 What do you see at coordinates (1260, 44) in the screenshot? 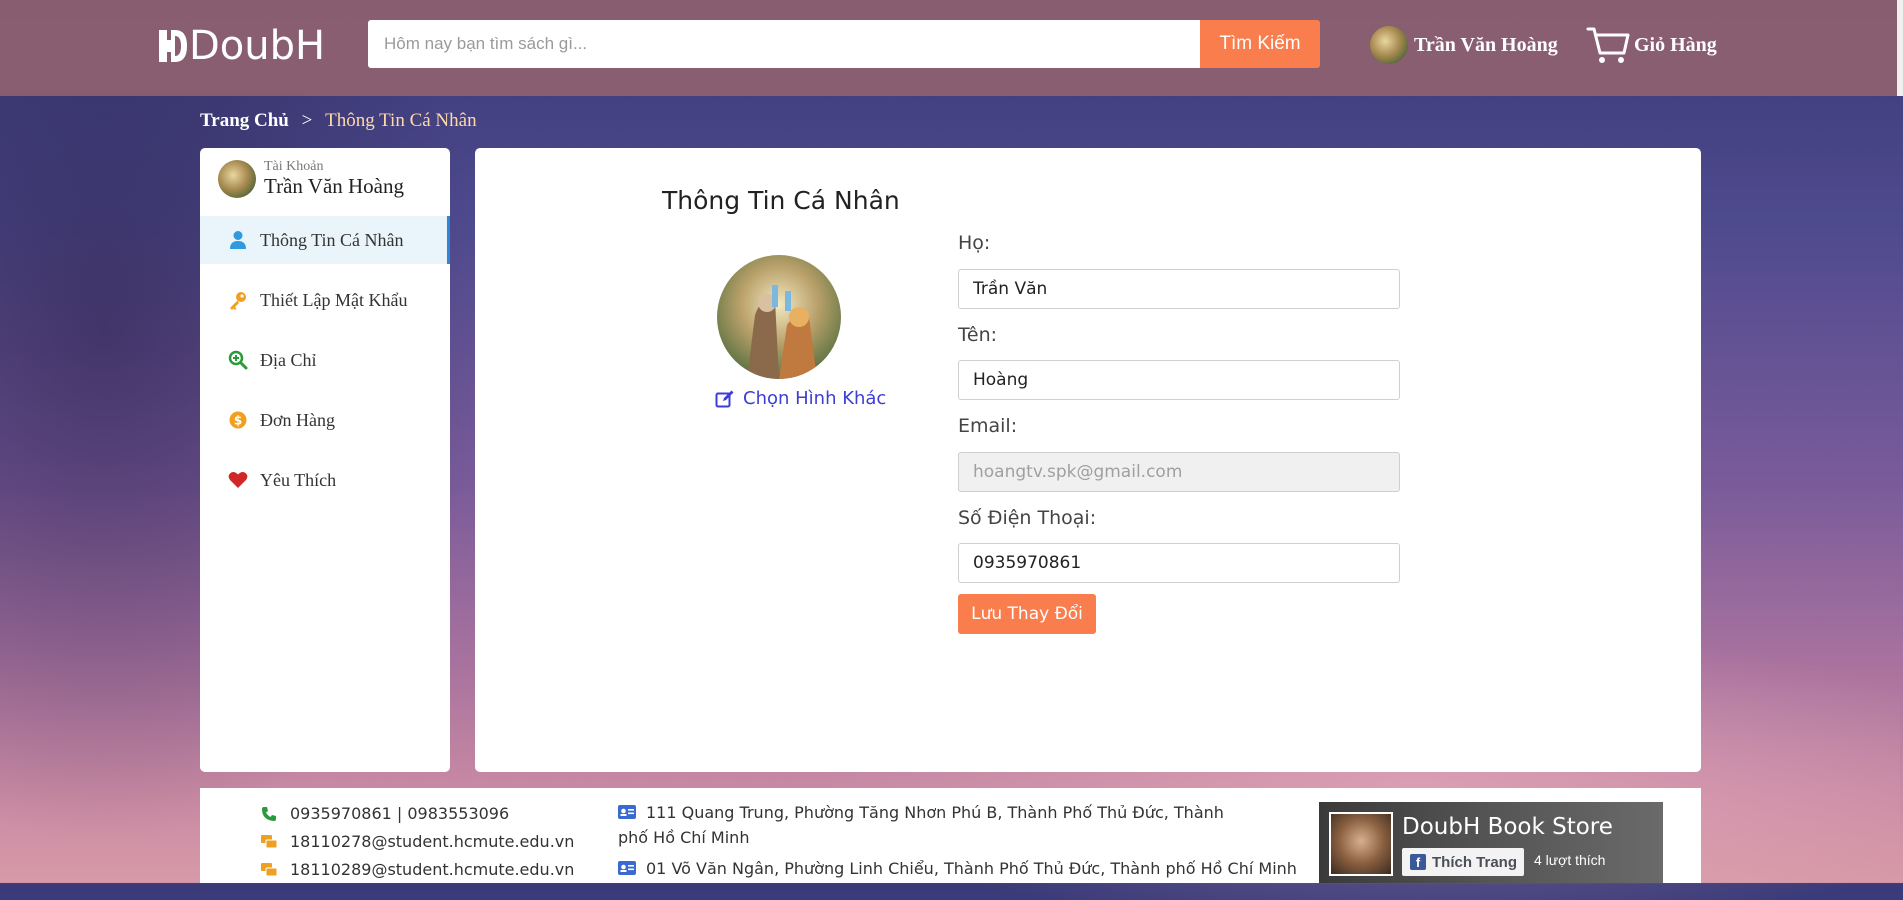
I see `search-button: Tìm Kiếm` at bounding box center [1260, 44].